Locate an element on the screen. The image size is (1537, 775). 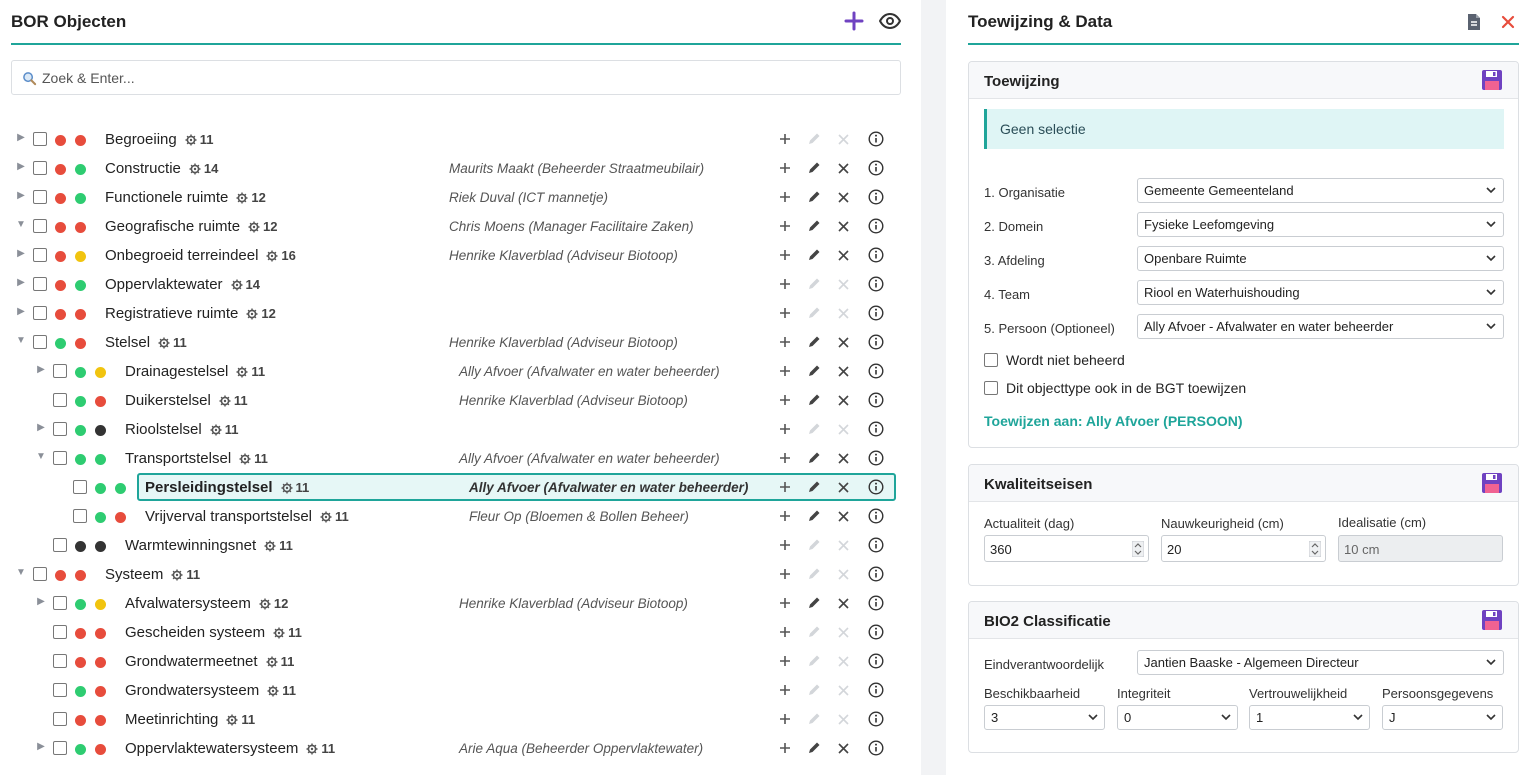
field-select: Riool en Waterhuishouding is located at coordinates (1320, 292).